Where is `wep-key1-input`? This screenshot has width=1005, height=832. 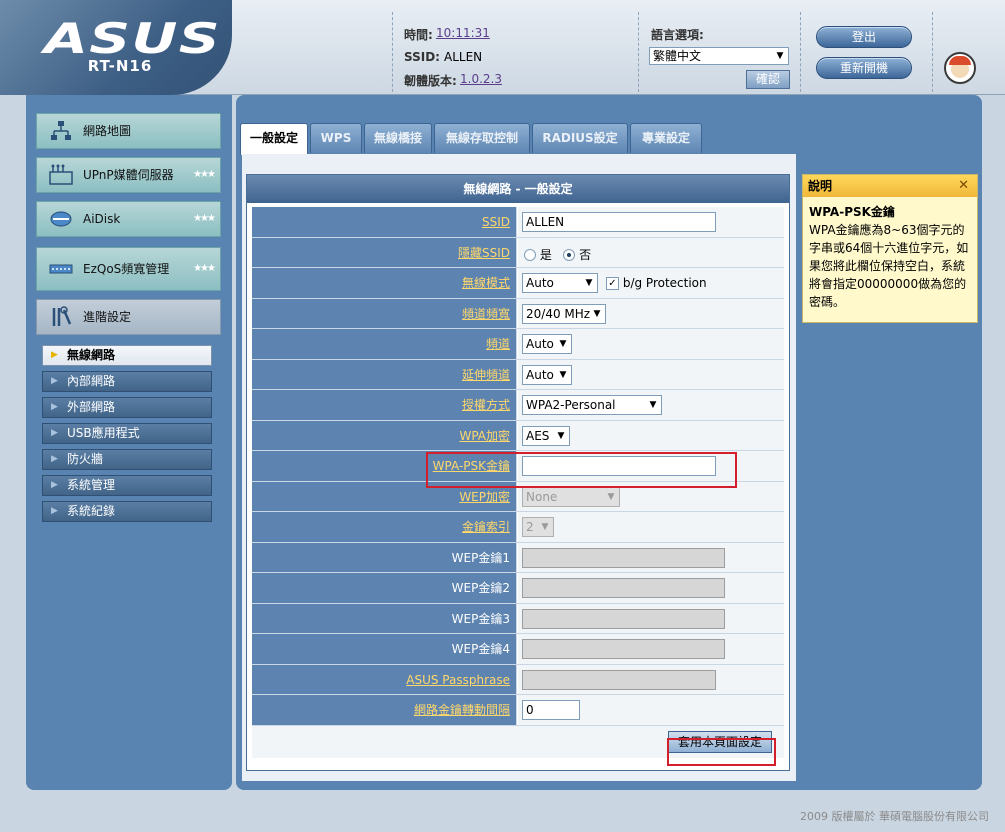
wep-key1-input is located at coordinates (623, 557).